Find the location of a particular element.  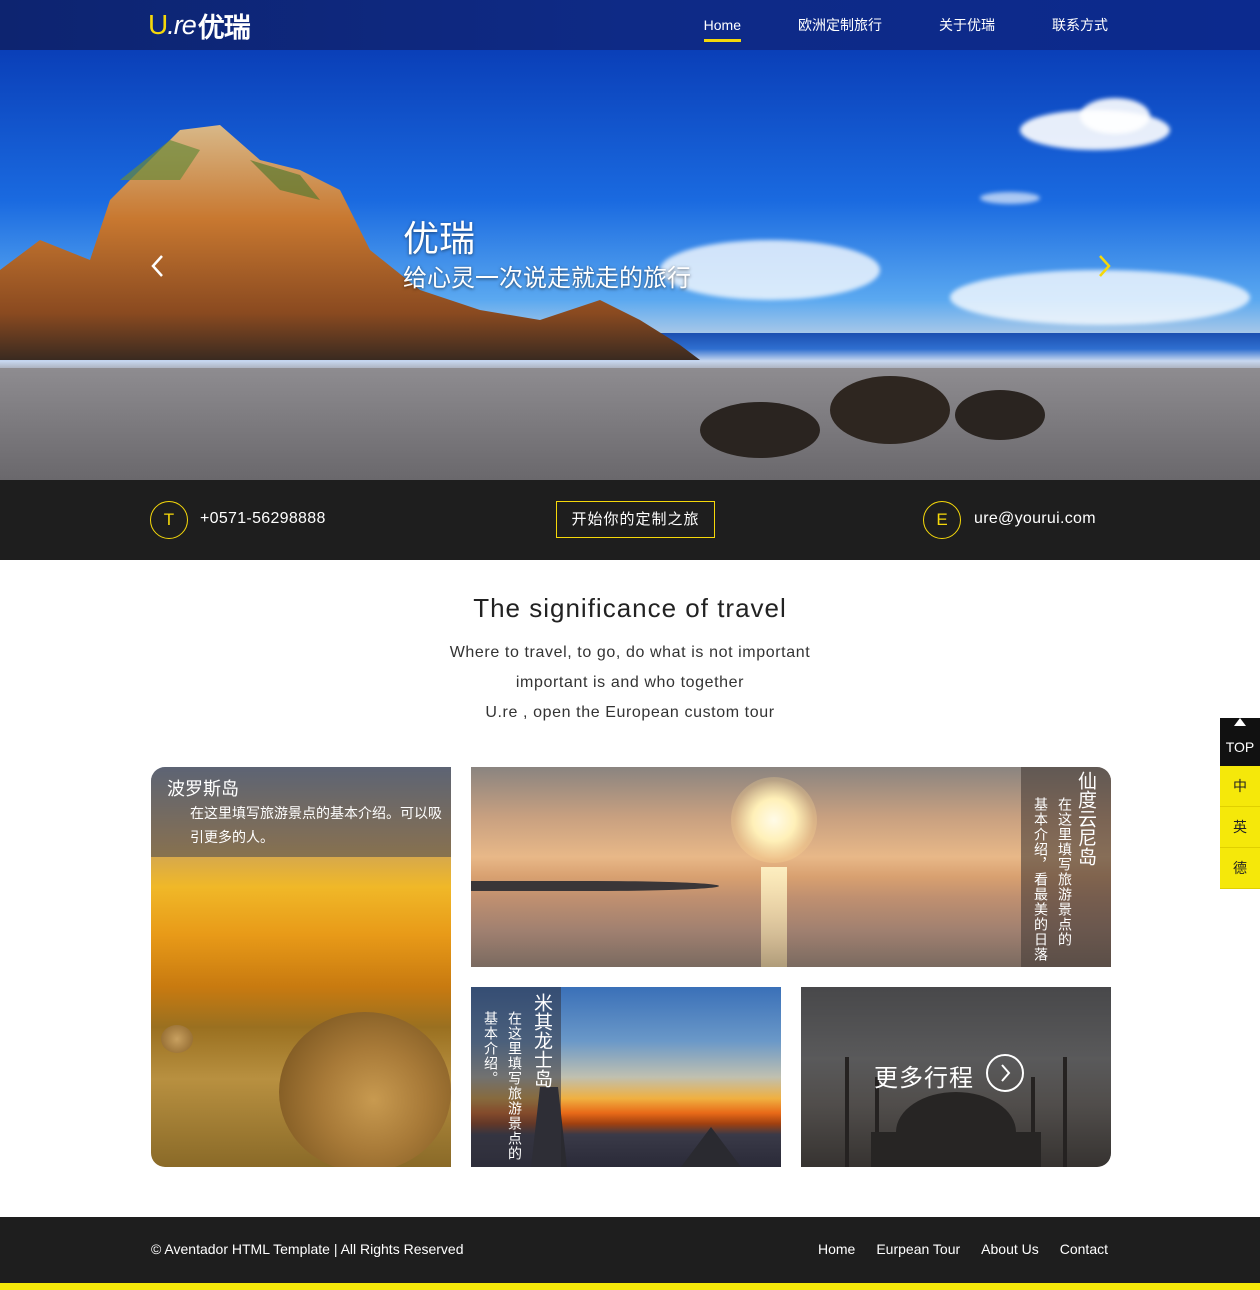

rock-formation is located at coordinates (350, 242).